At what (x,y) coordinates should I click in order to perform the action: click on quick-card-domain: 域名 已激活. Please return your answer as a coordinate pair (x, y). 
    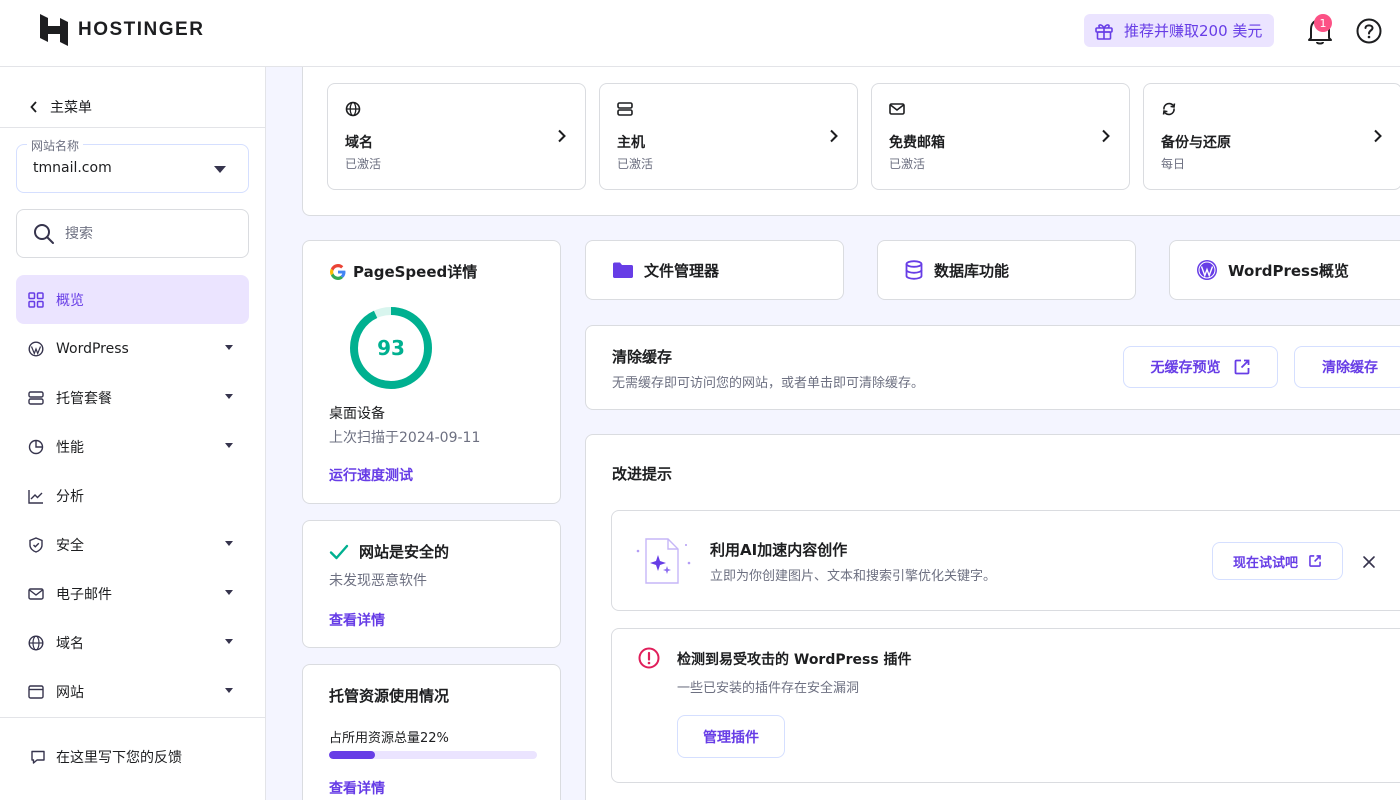
    Looking at the image, I should click on (456, 136).